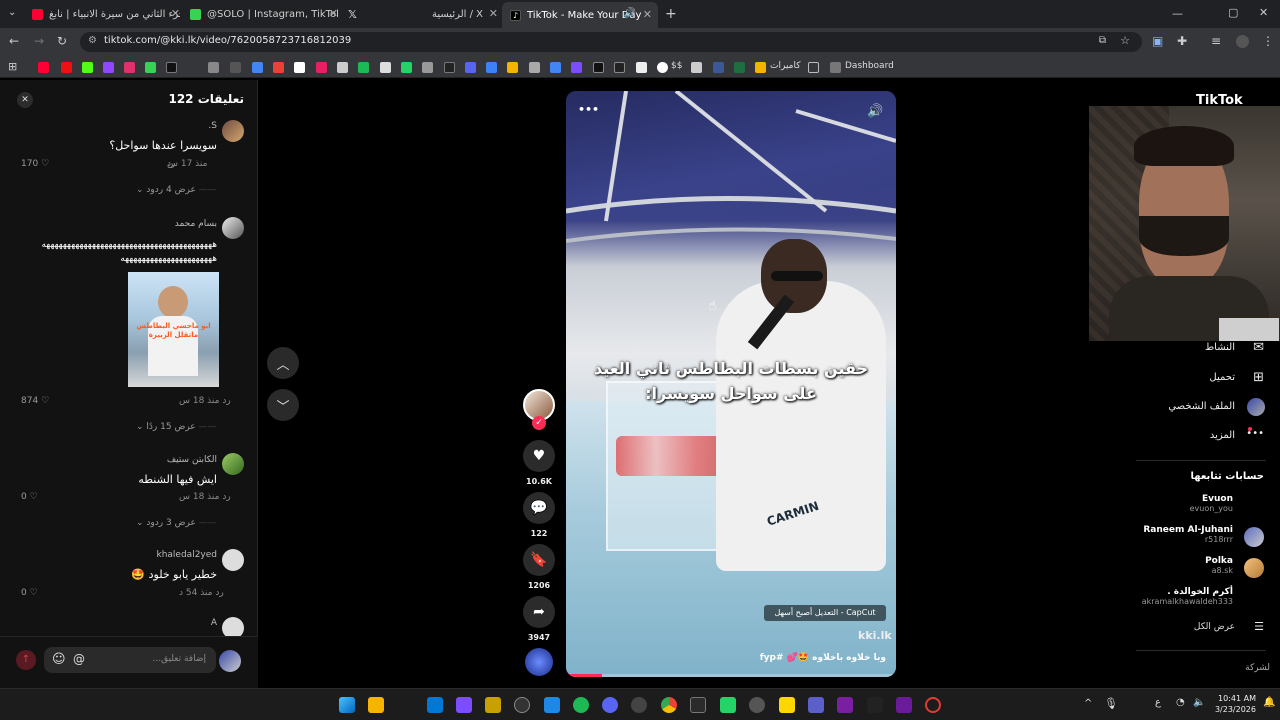  I want to click on bookmark-youtube-icon, so click(43, 67).